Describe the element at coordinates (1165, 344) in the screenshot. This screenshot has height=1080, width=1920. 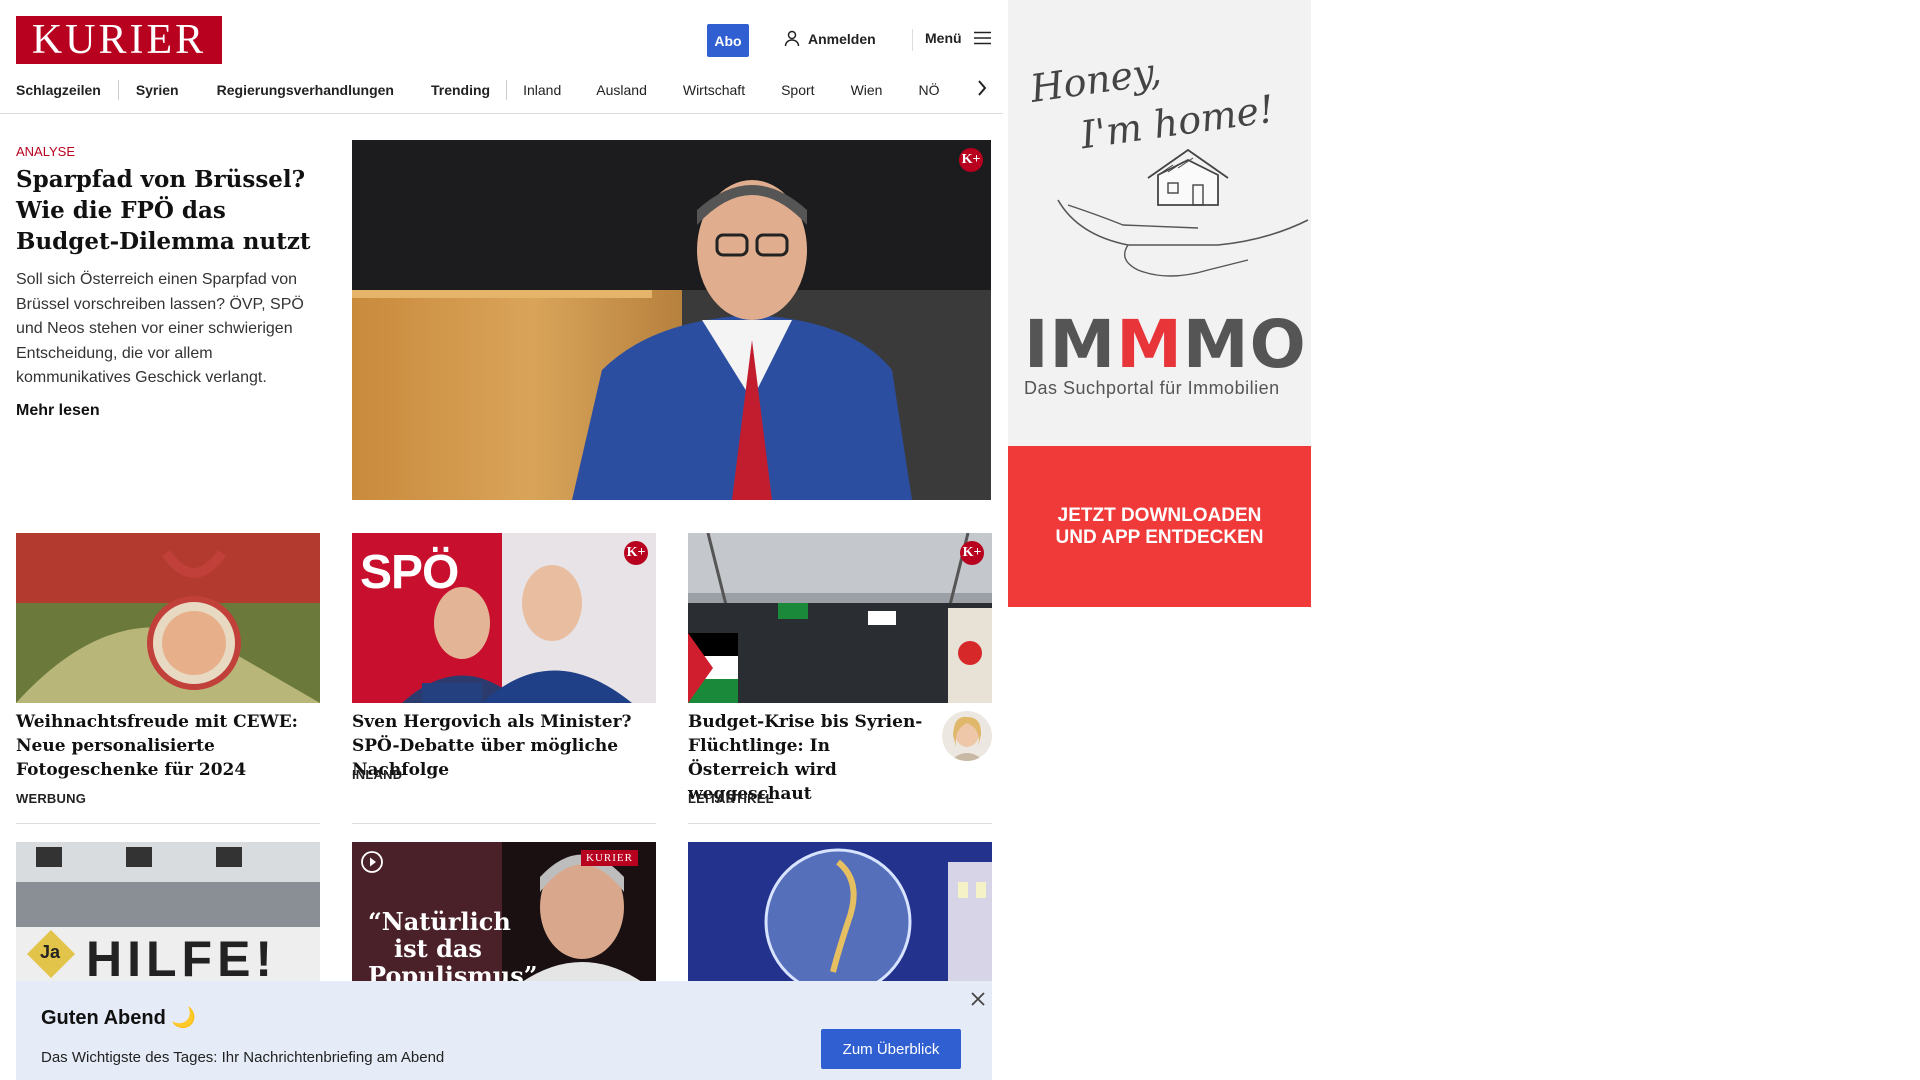
I see `immmo-logo: IMMMO` at that location.